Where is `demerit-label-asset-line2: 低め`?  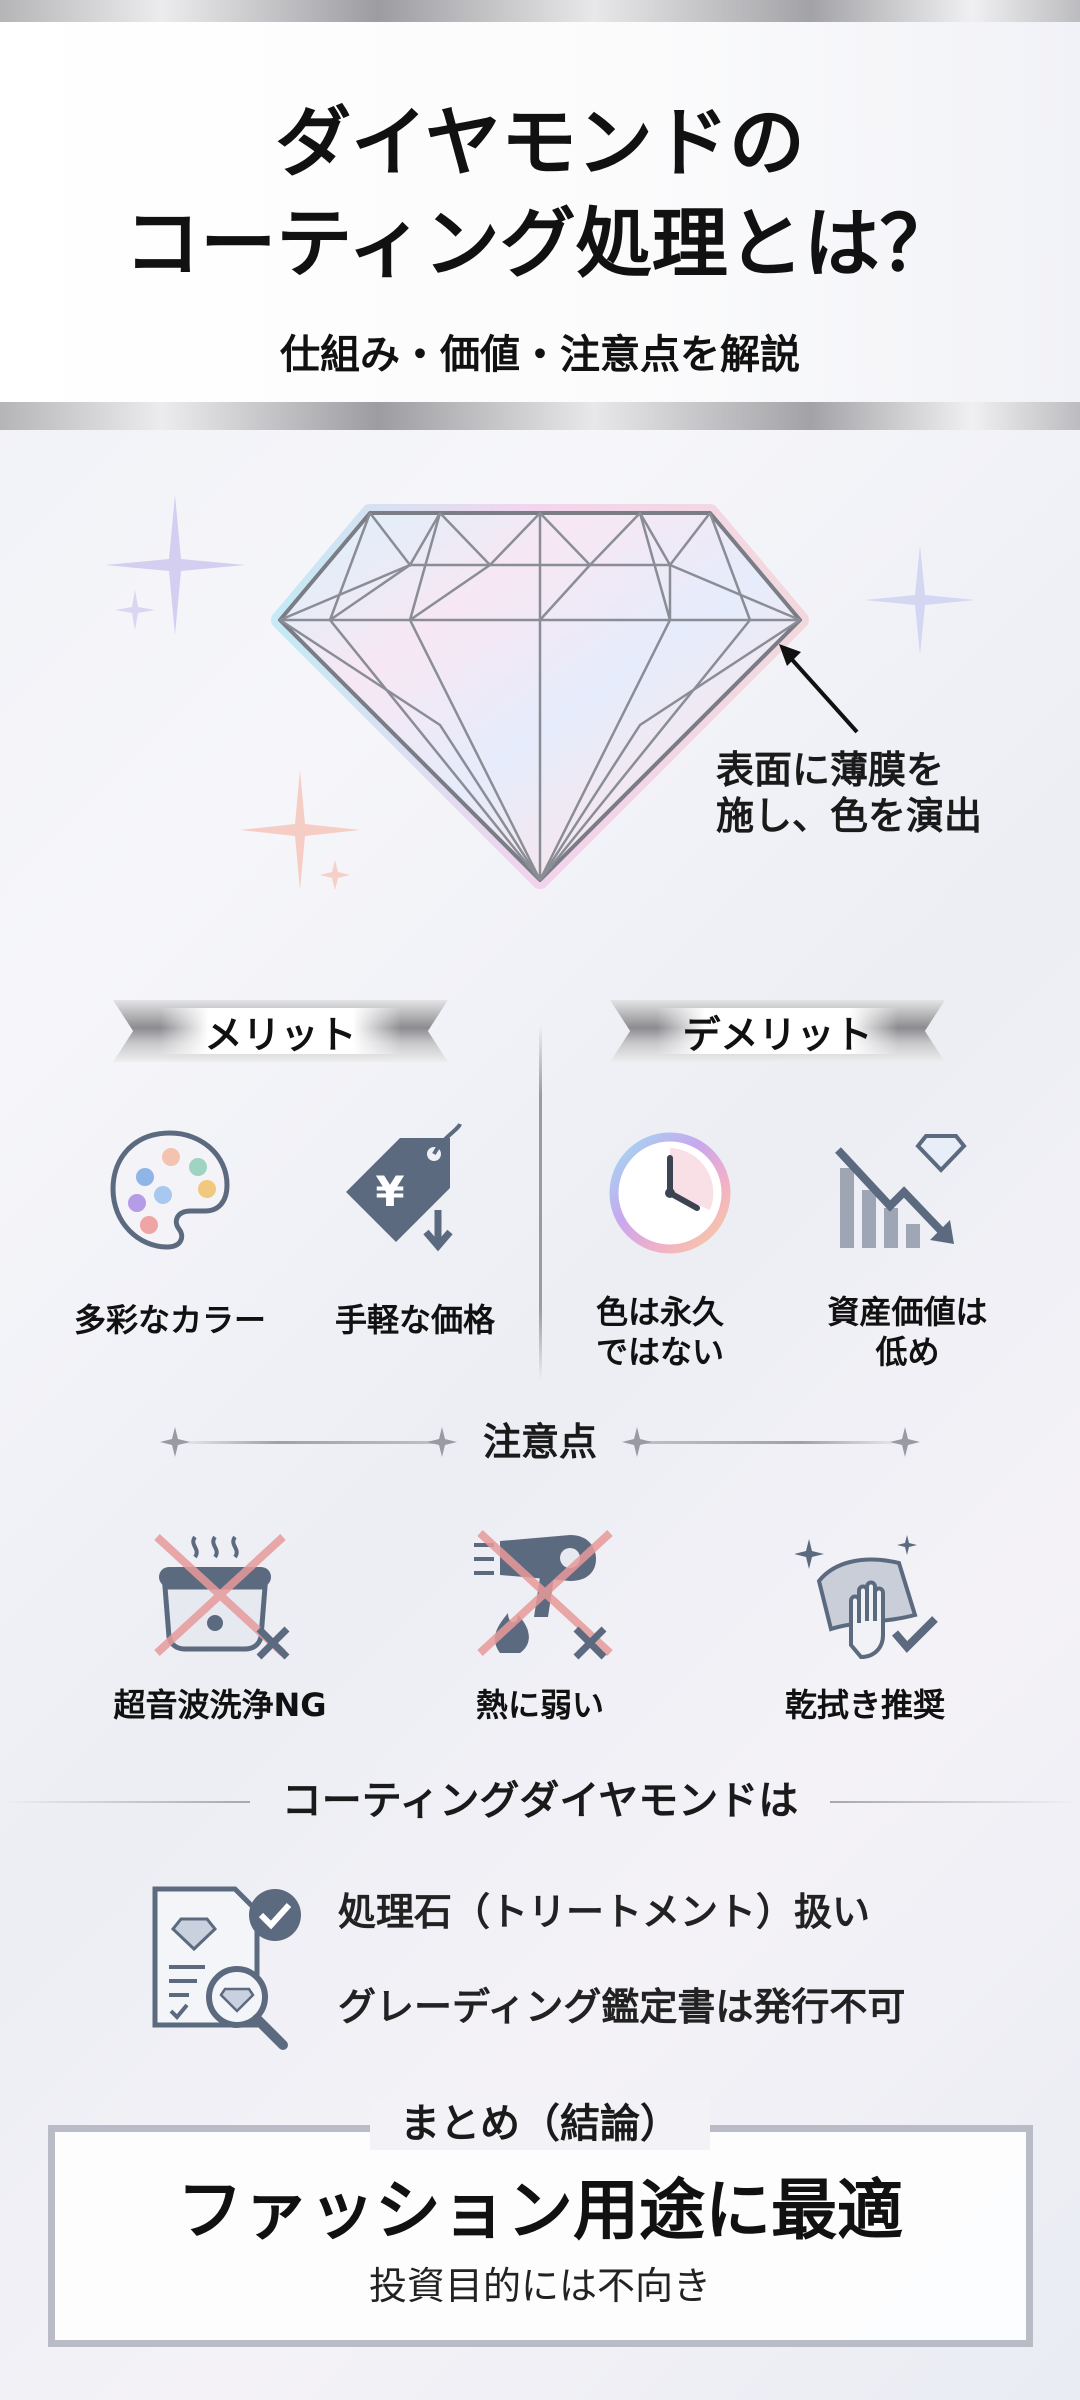 demerit-label-asset-line2: 低め is located at coordinates (907, 1352).